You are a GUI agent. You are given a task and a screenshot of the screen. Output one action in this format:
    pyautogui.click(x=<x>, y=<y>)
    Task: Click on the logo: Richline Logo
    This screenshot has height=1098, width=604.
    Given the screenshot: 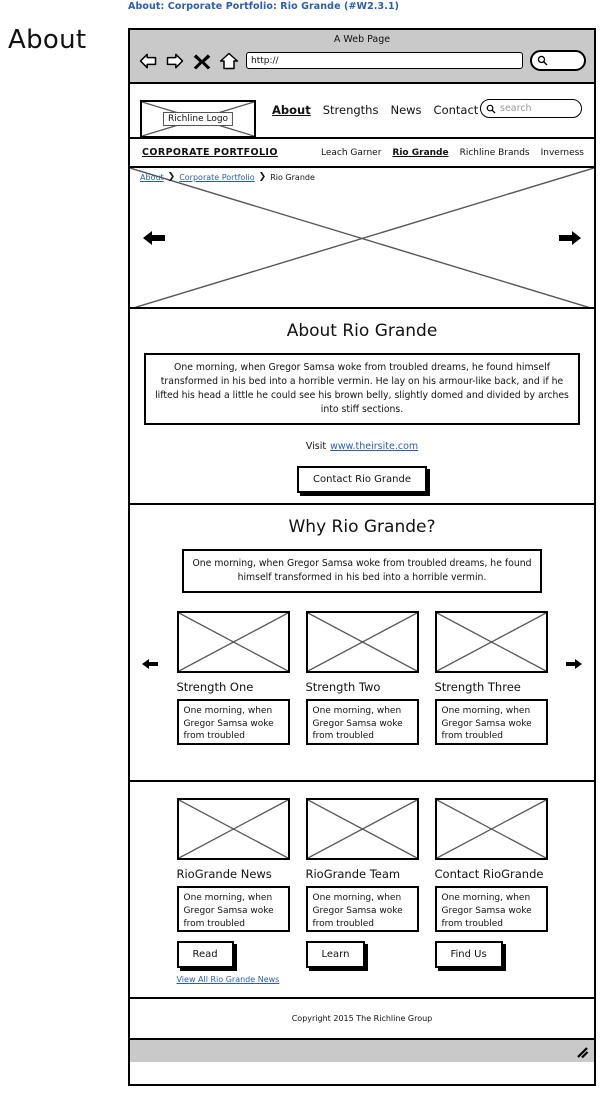 What is the action you would take?
    pyautogui.click(x=198, y=118)
    